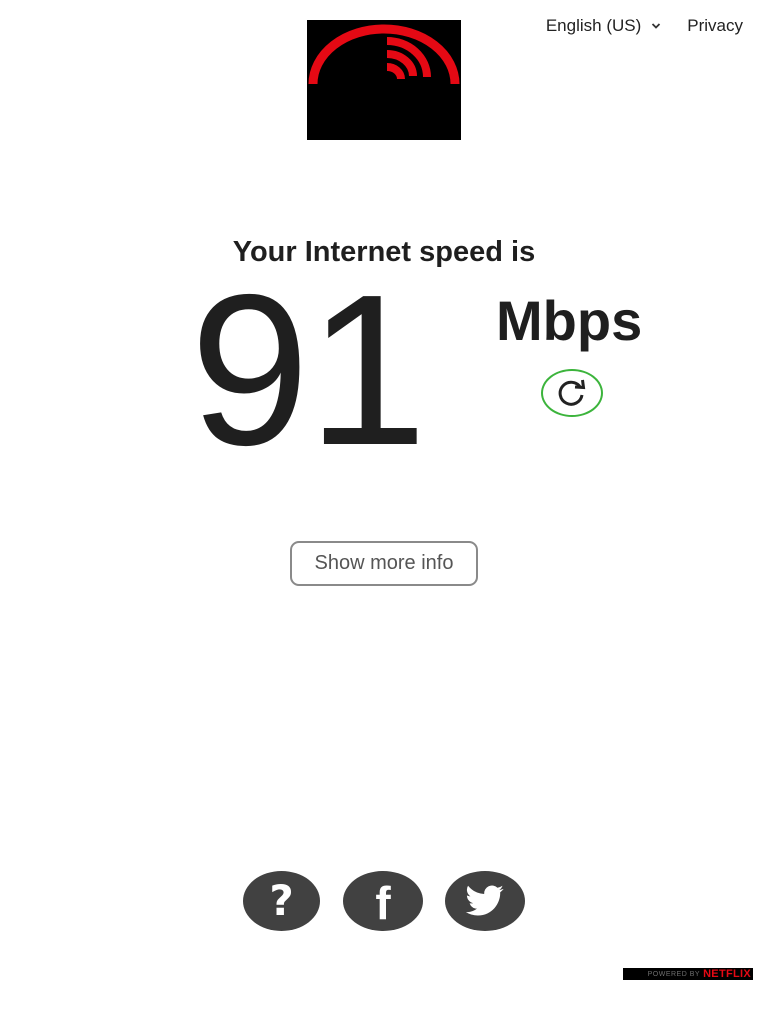  I want to click on privacy-link: Privacy, so click(715, 26).